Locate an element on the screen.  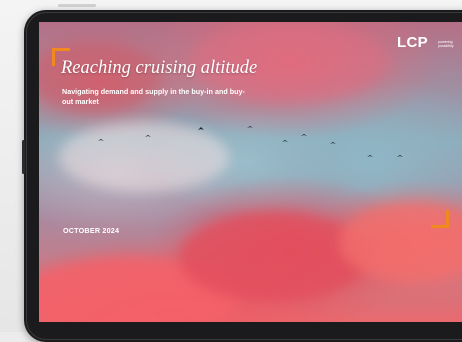
tablet-side-button is located at coordinates (23, 157).